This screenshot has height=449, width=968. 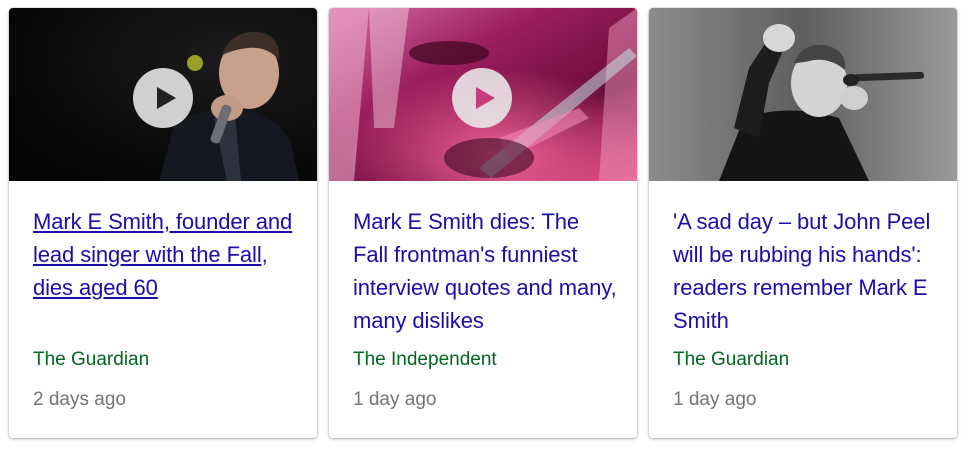 I want to click on thumbnail-image, so click(x=803, y=94).